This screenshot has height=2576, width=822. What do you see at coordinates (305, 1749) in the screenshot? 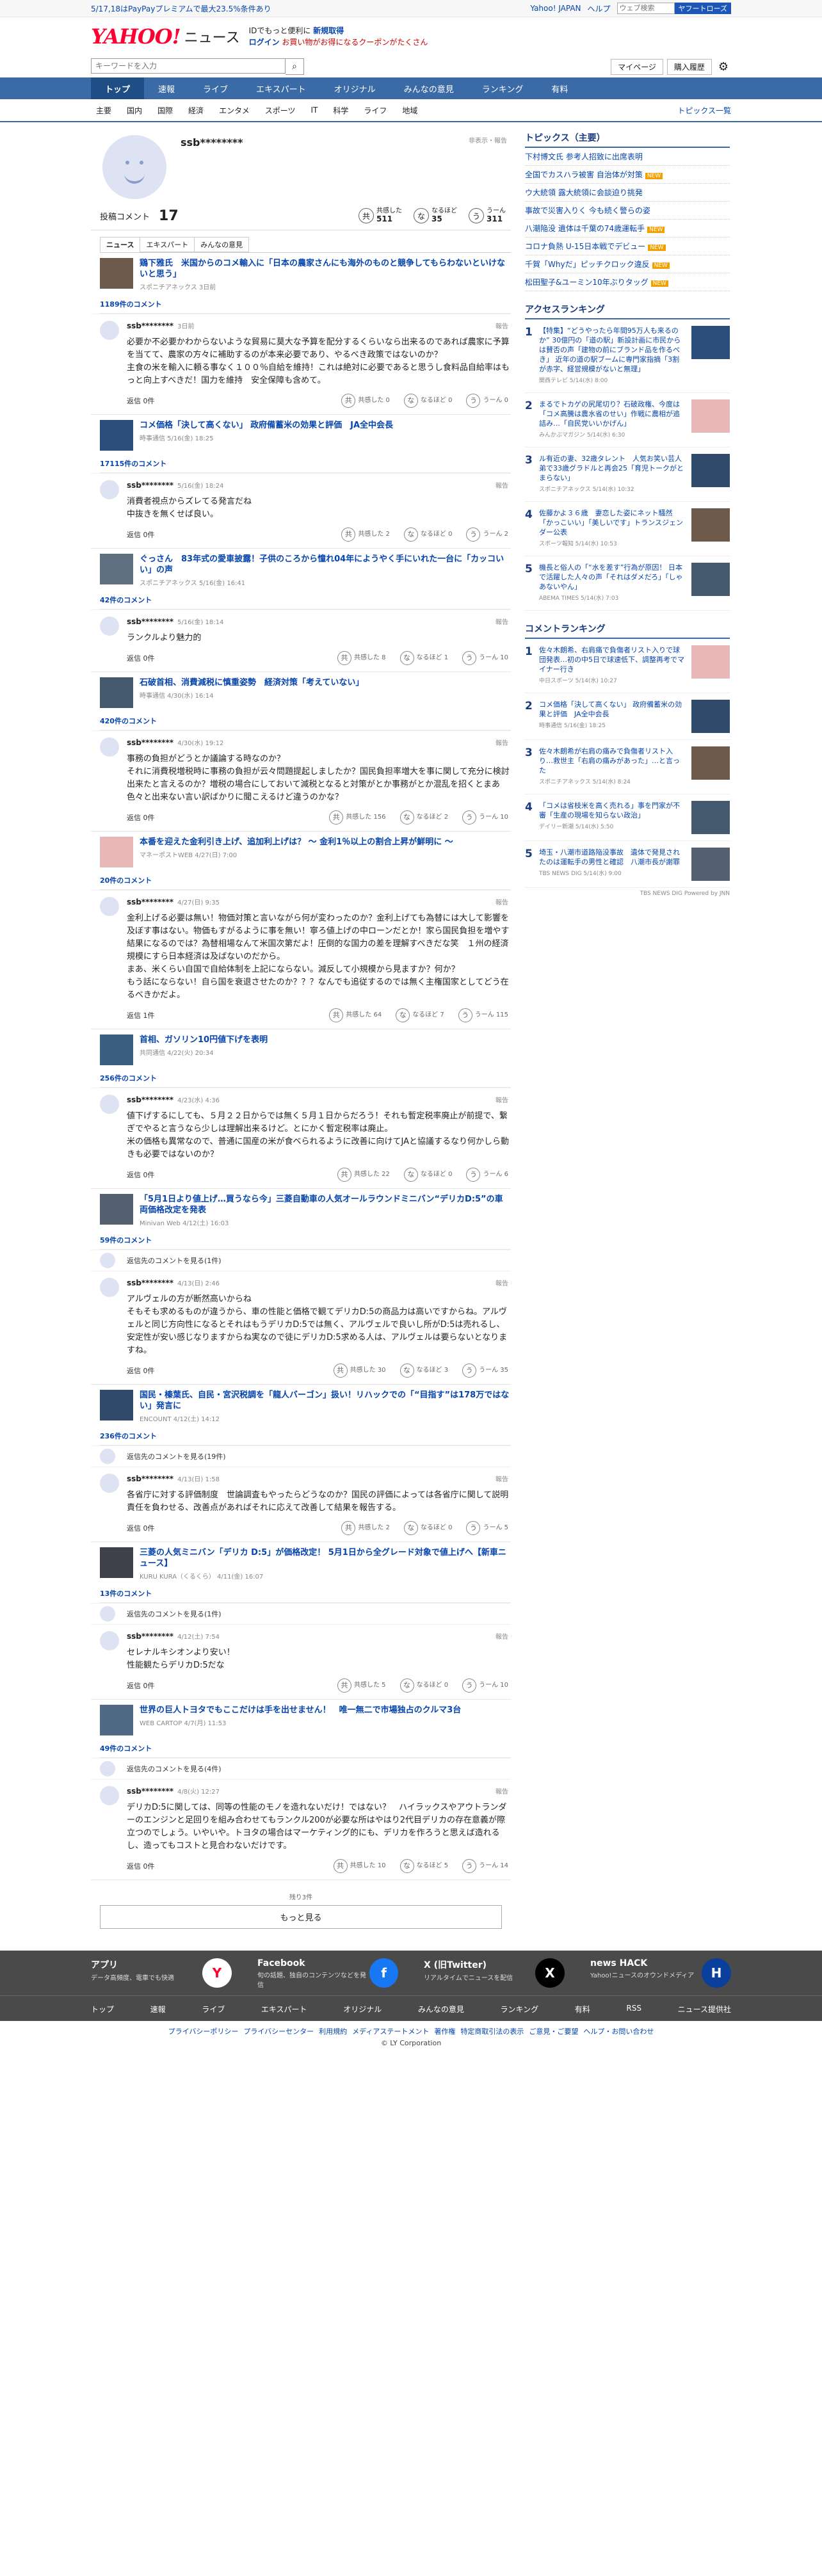
I see `comment-count-link: 49件のコメント` at bounding box center [305, 1749].